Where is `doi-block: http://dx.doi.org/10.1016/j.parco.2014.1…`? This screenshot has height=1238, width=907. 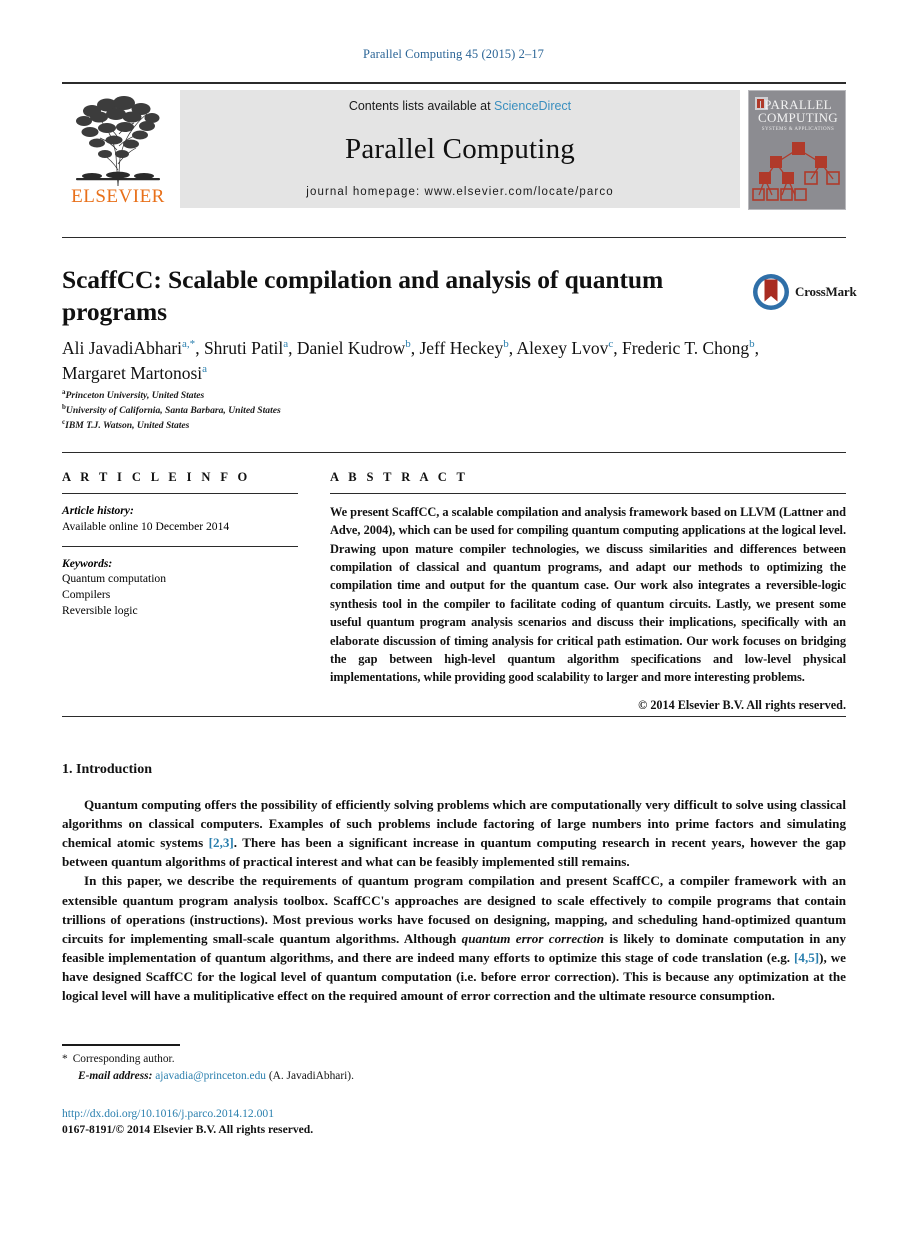 doi-block: http://dx.doi.org/10.1016/j.parco.2014.1… is located at coordinates (322, 1122).